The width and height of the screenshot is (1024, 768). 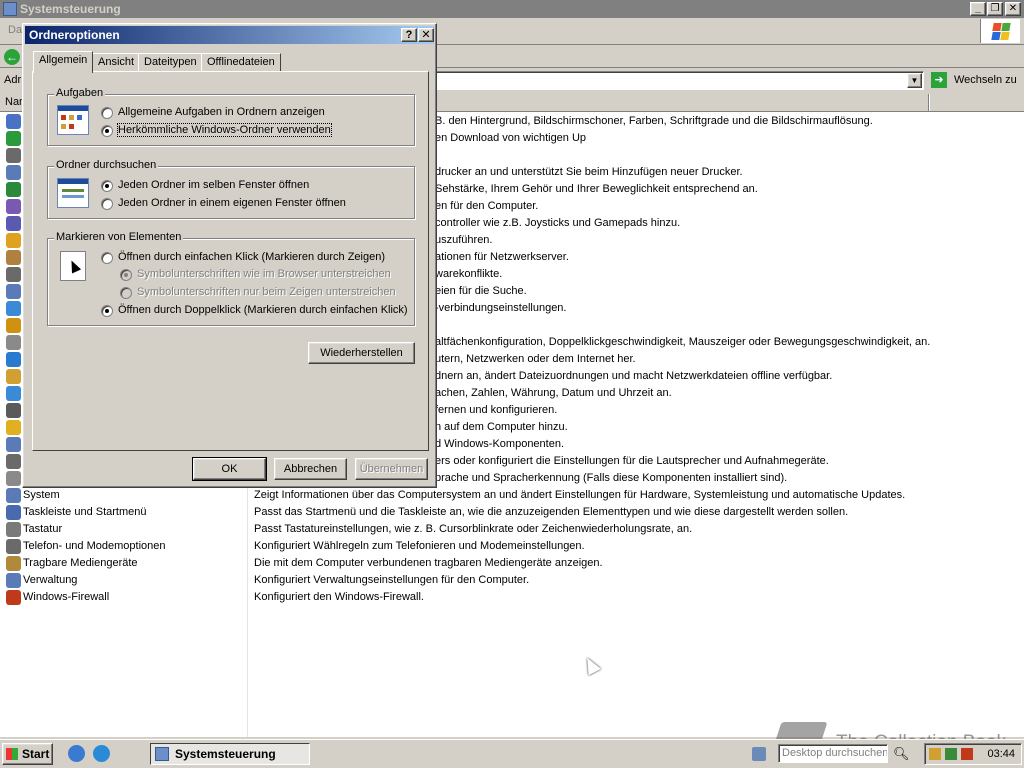 I want to click on clock: 03:44, so click(x=1001, y=754).